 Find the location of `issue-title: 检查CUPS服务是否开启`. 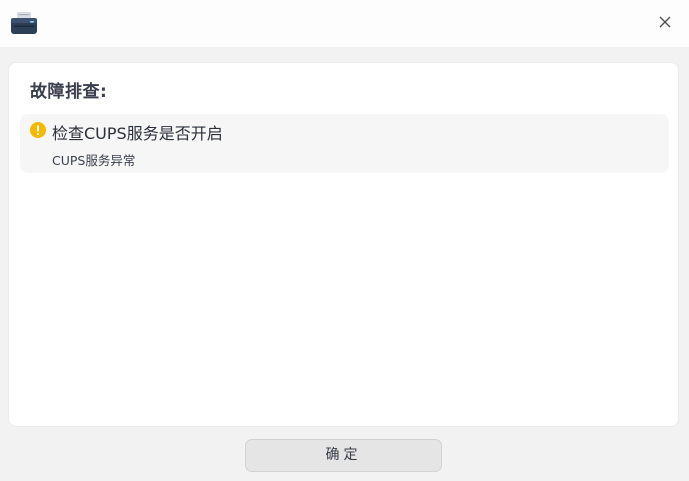

issue-title: 检查CUPS服务是否开启 is located at coordinates (137, 133).